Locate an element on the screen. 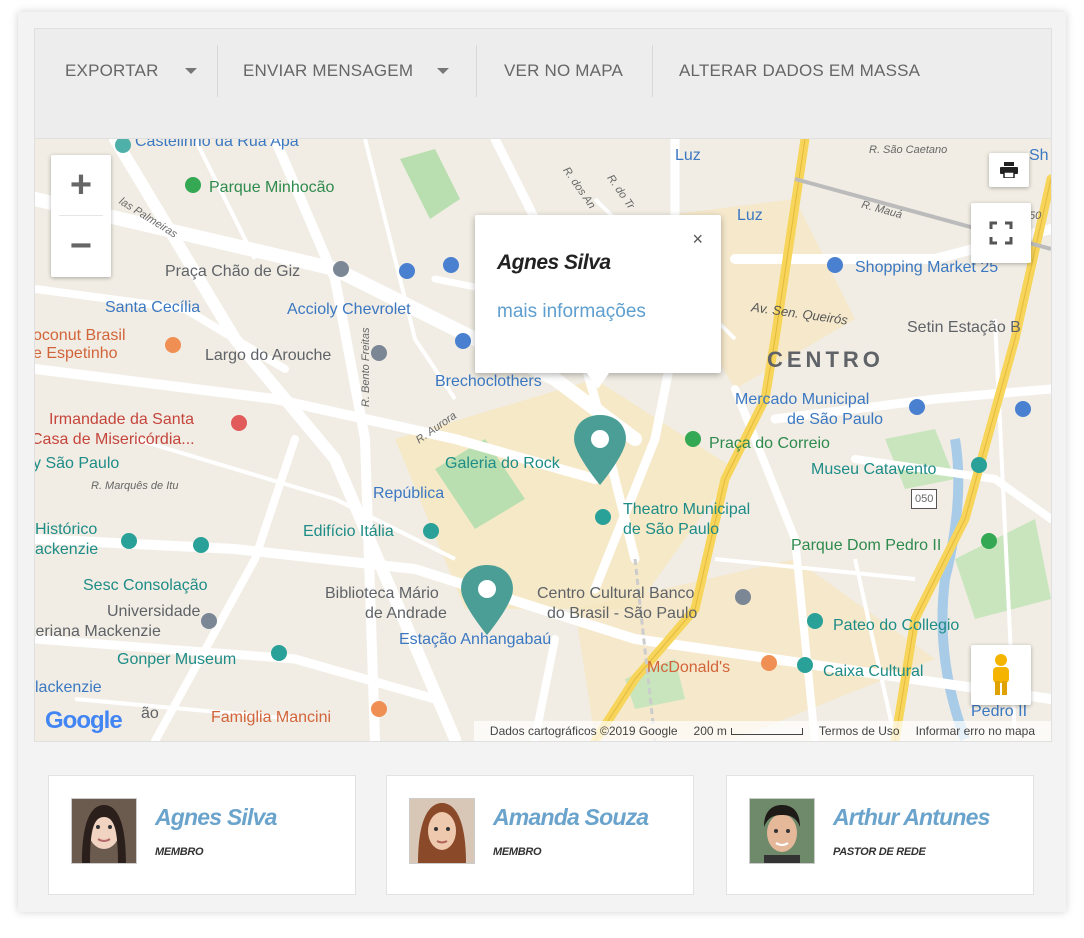  view-map-button: VER NO MAPA is located at coordinates (563, 71).